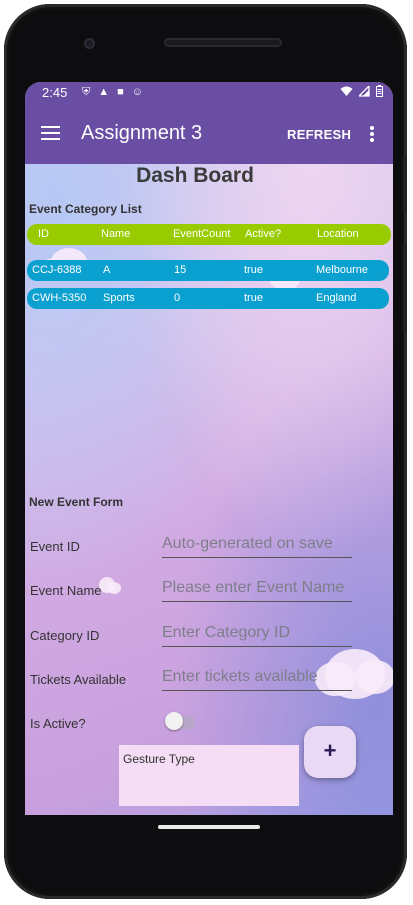 The width and height of the screenshot is (413, 905). What do you see at coordinates (372, 134) in the screenshot?
I see `more-vert-icon` at bounding box center [372, 134].